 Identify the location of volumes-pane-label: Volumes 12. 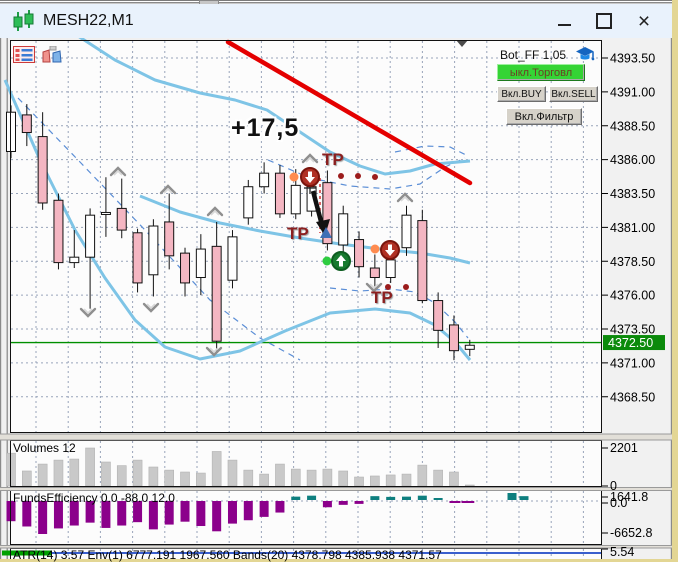
(44, 448).